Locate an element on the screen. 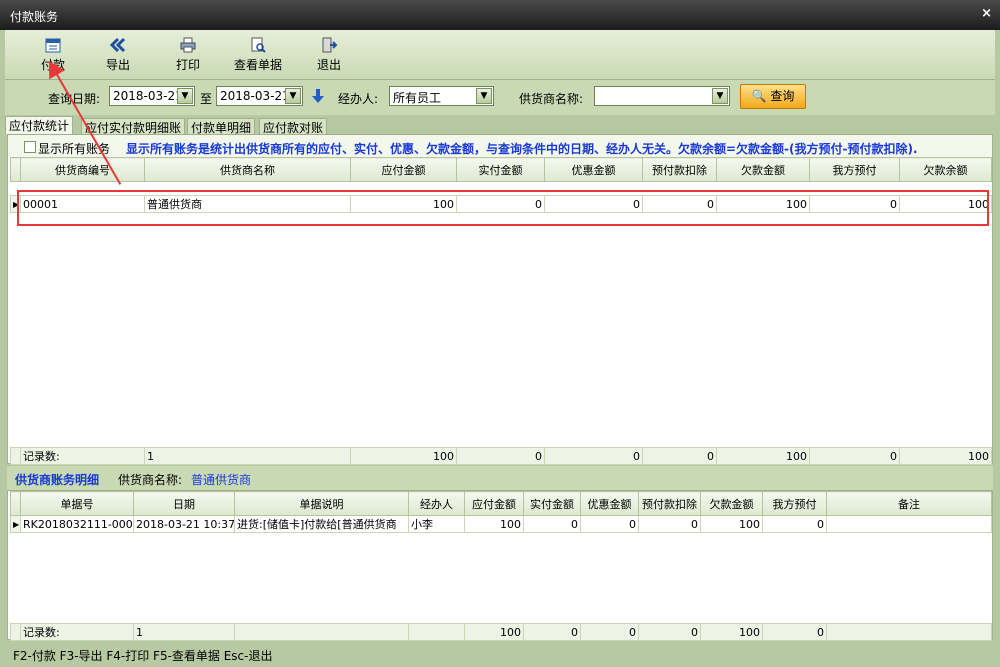  totals-row: 记录数: 1 100 0 0 0 100 0 100 is located at coordinates (501, 456).